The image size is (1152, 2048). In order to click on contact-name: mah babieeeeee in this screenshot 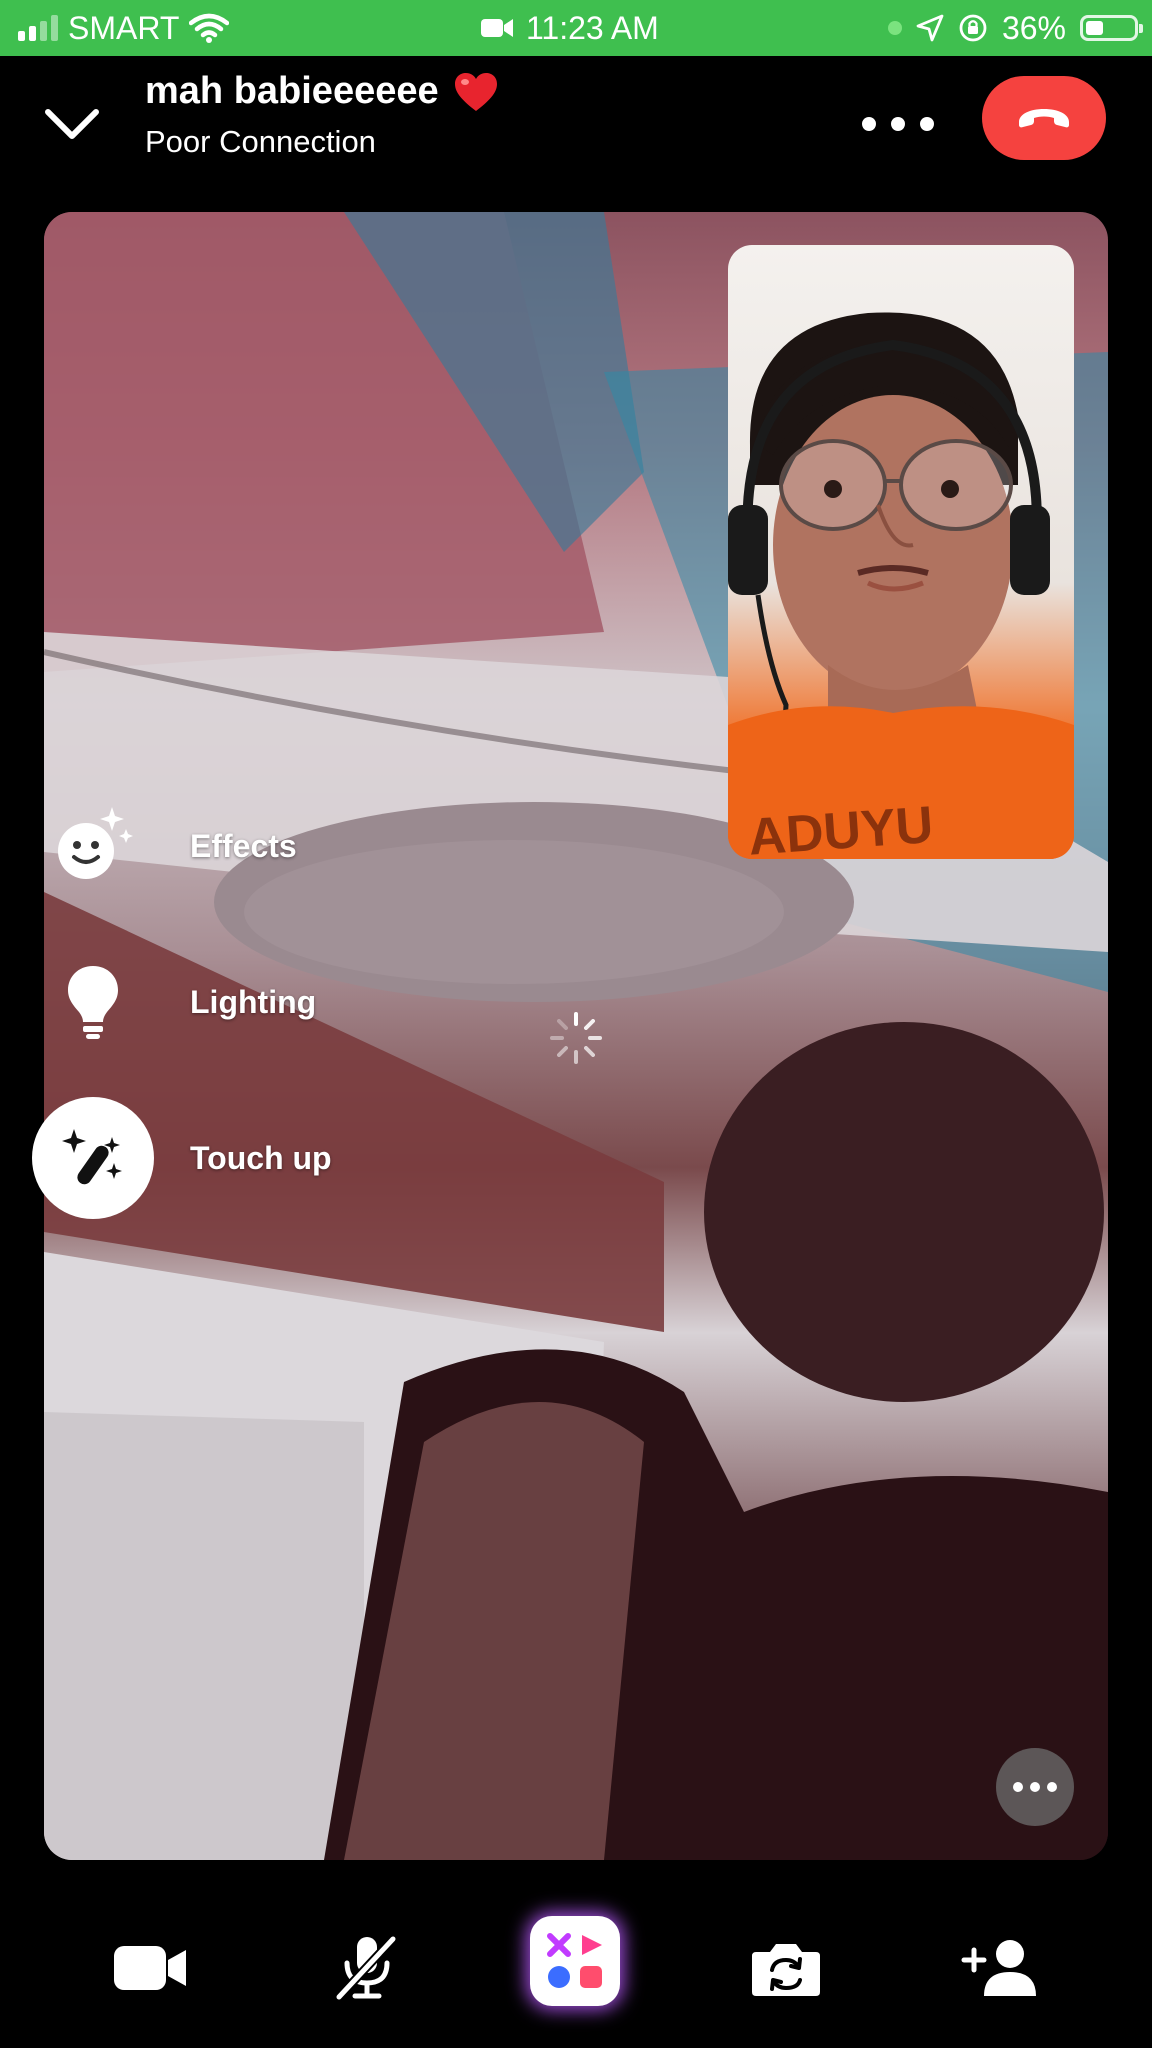, I will do `click(292, 91)`.